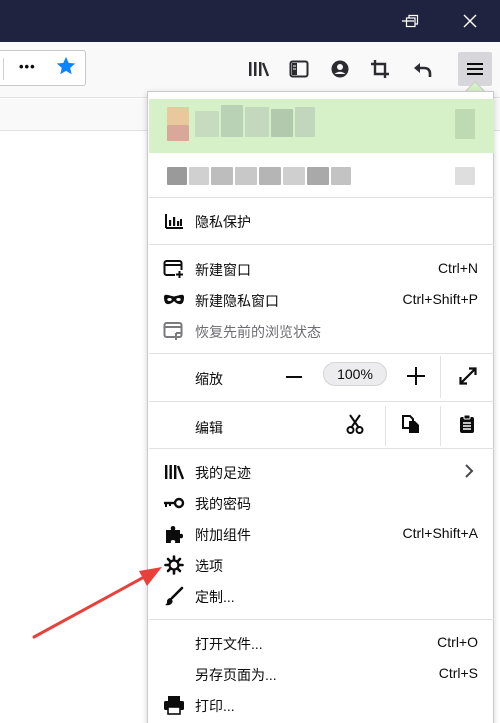  I want to click on menu-item-label: 附加组件, so click(223, 535).